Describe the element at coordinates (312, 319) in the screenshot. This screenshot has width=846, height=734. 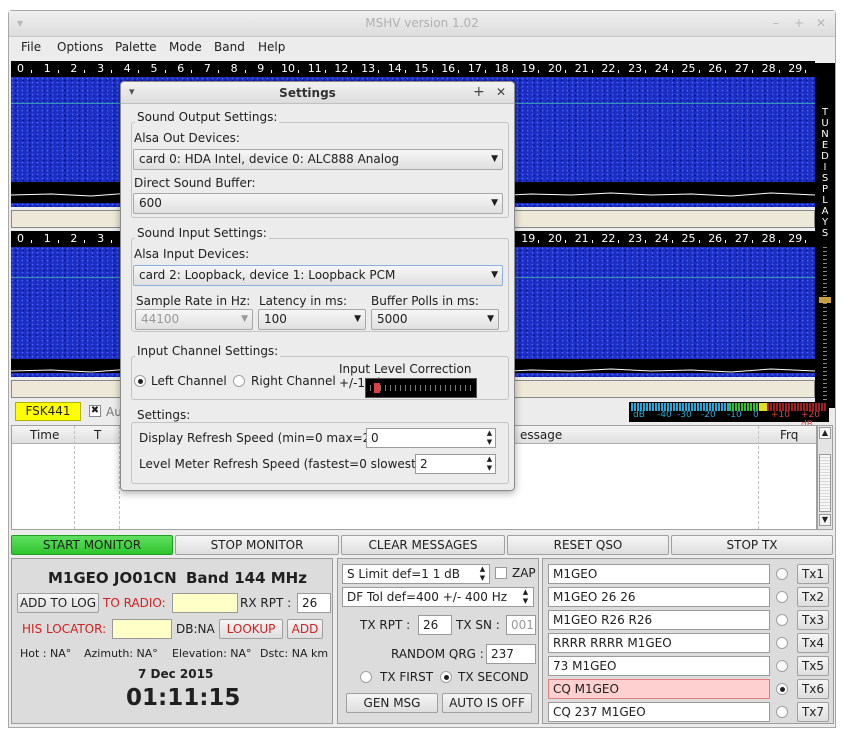
I see `latency-select: 100 ▼` at that location.